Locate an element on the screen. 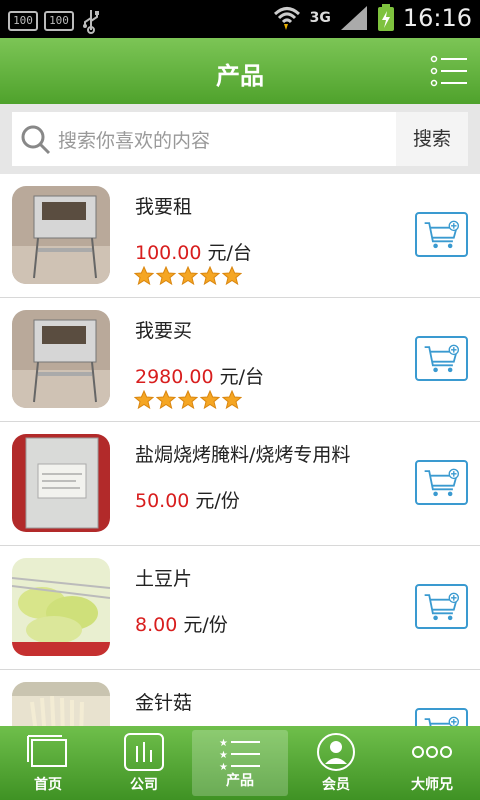 The image size is (480, 800). tab-label: 会员 is located at coordinates (336, 785).